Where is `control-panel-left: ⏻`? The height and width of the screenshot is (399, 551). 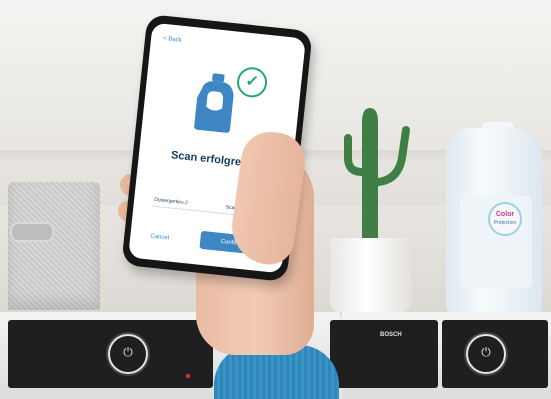
control-panel-left: ⏻ is located at coordinates (110, 354).